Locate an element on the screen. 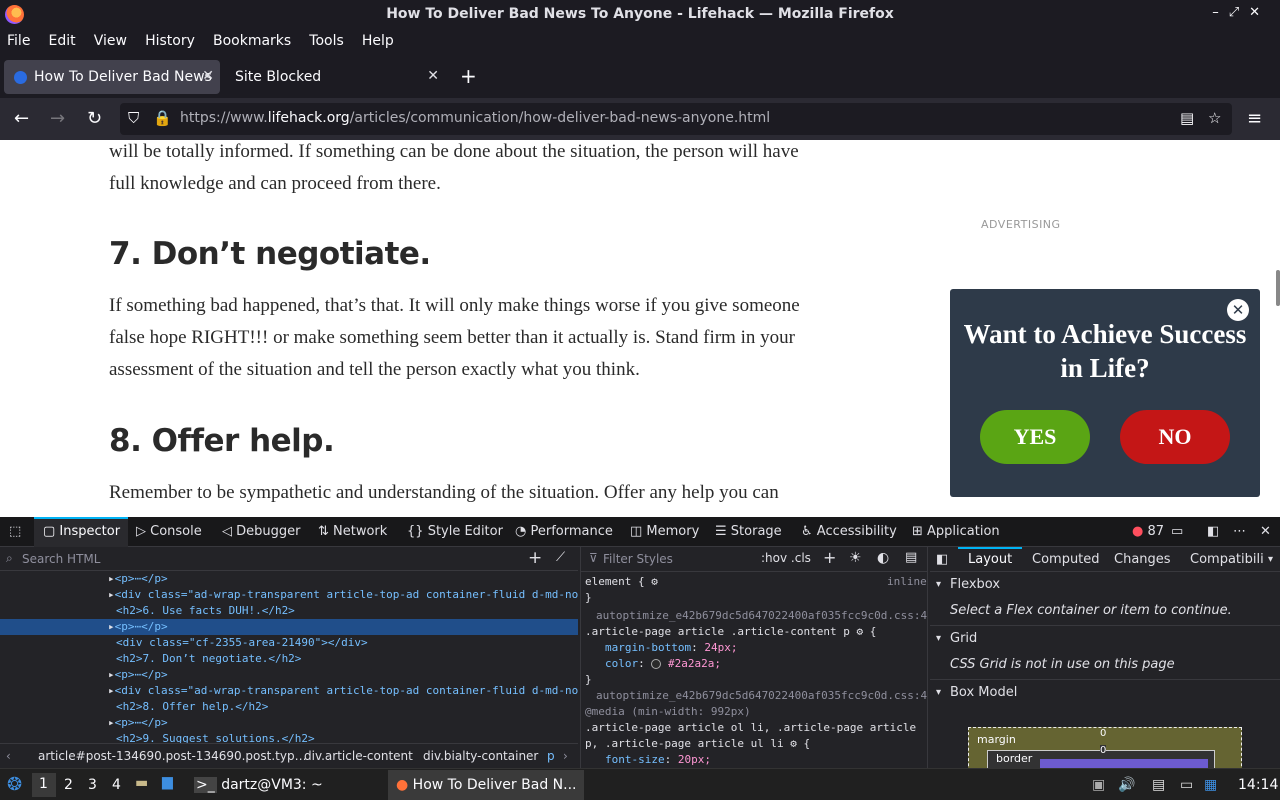 Image resolution: width=1280 pixels, height=800 pixels. terminal-task: >_ dartz@VM3: ~ is located at coordinates (258, 785).